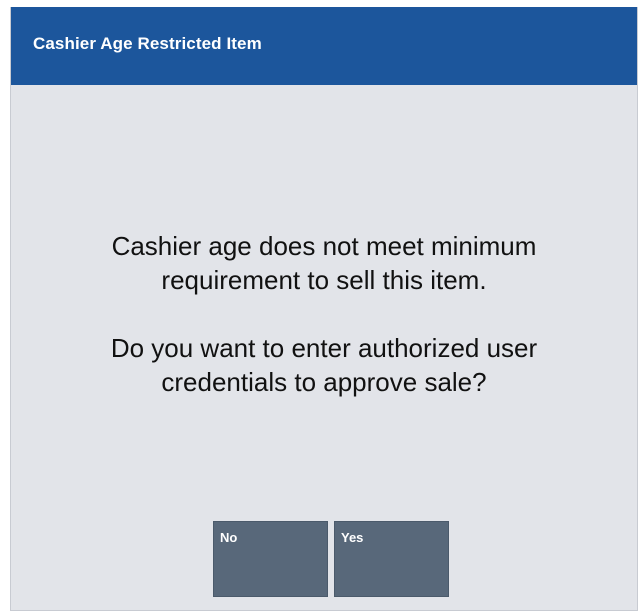 The image size is (642, 613). I want to click on message-line-1: Cashier age does not meet minimum, so click(324, 246).